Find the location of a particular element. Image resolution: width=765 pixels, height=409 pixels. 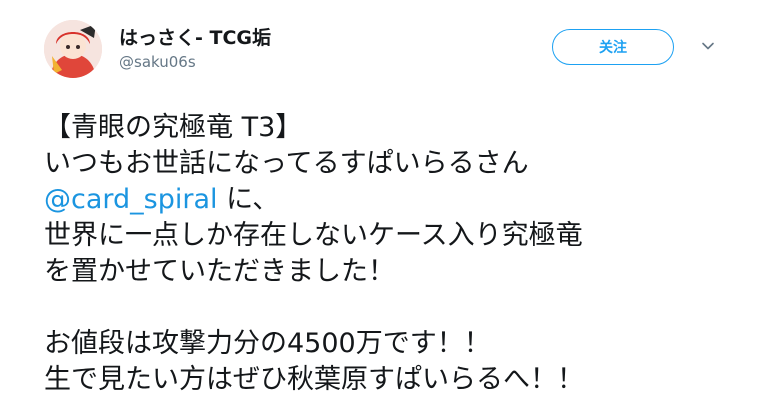

avatar-image is located at coordinates (73, 49).